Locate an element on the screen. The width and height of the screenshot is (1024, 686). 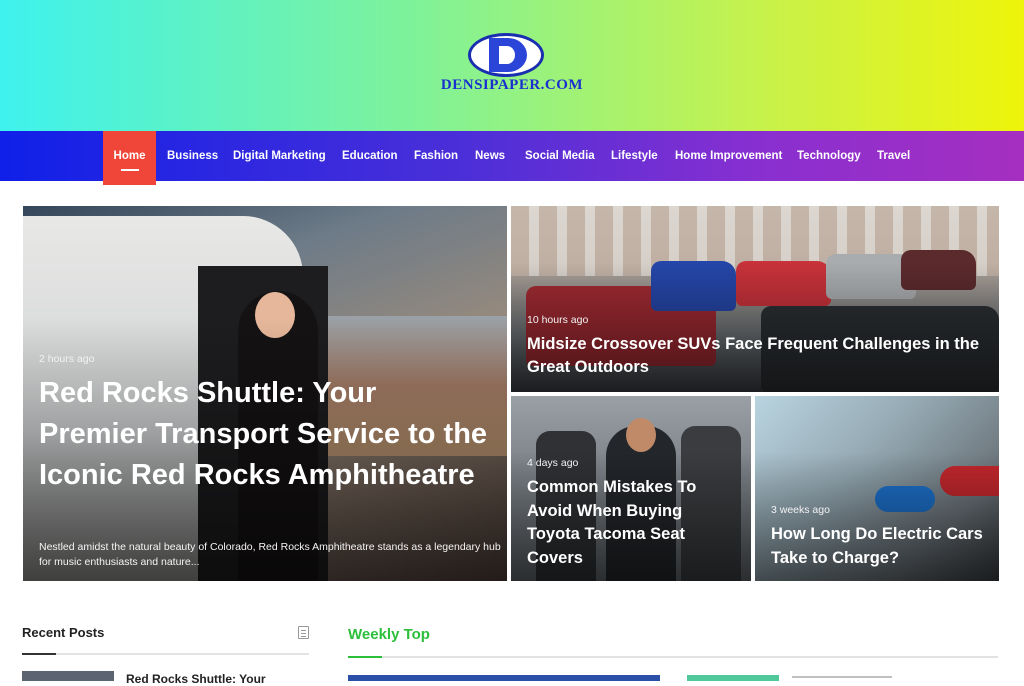
nav-item-digital-marketing: Digital Marketing is located at coordinates (279, 156).